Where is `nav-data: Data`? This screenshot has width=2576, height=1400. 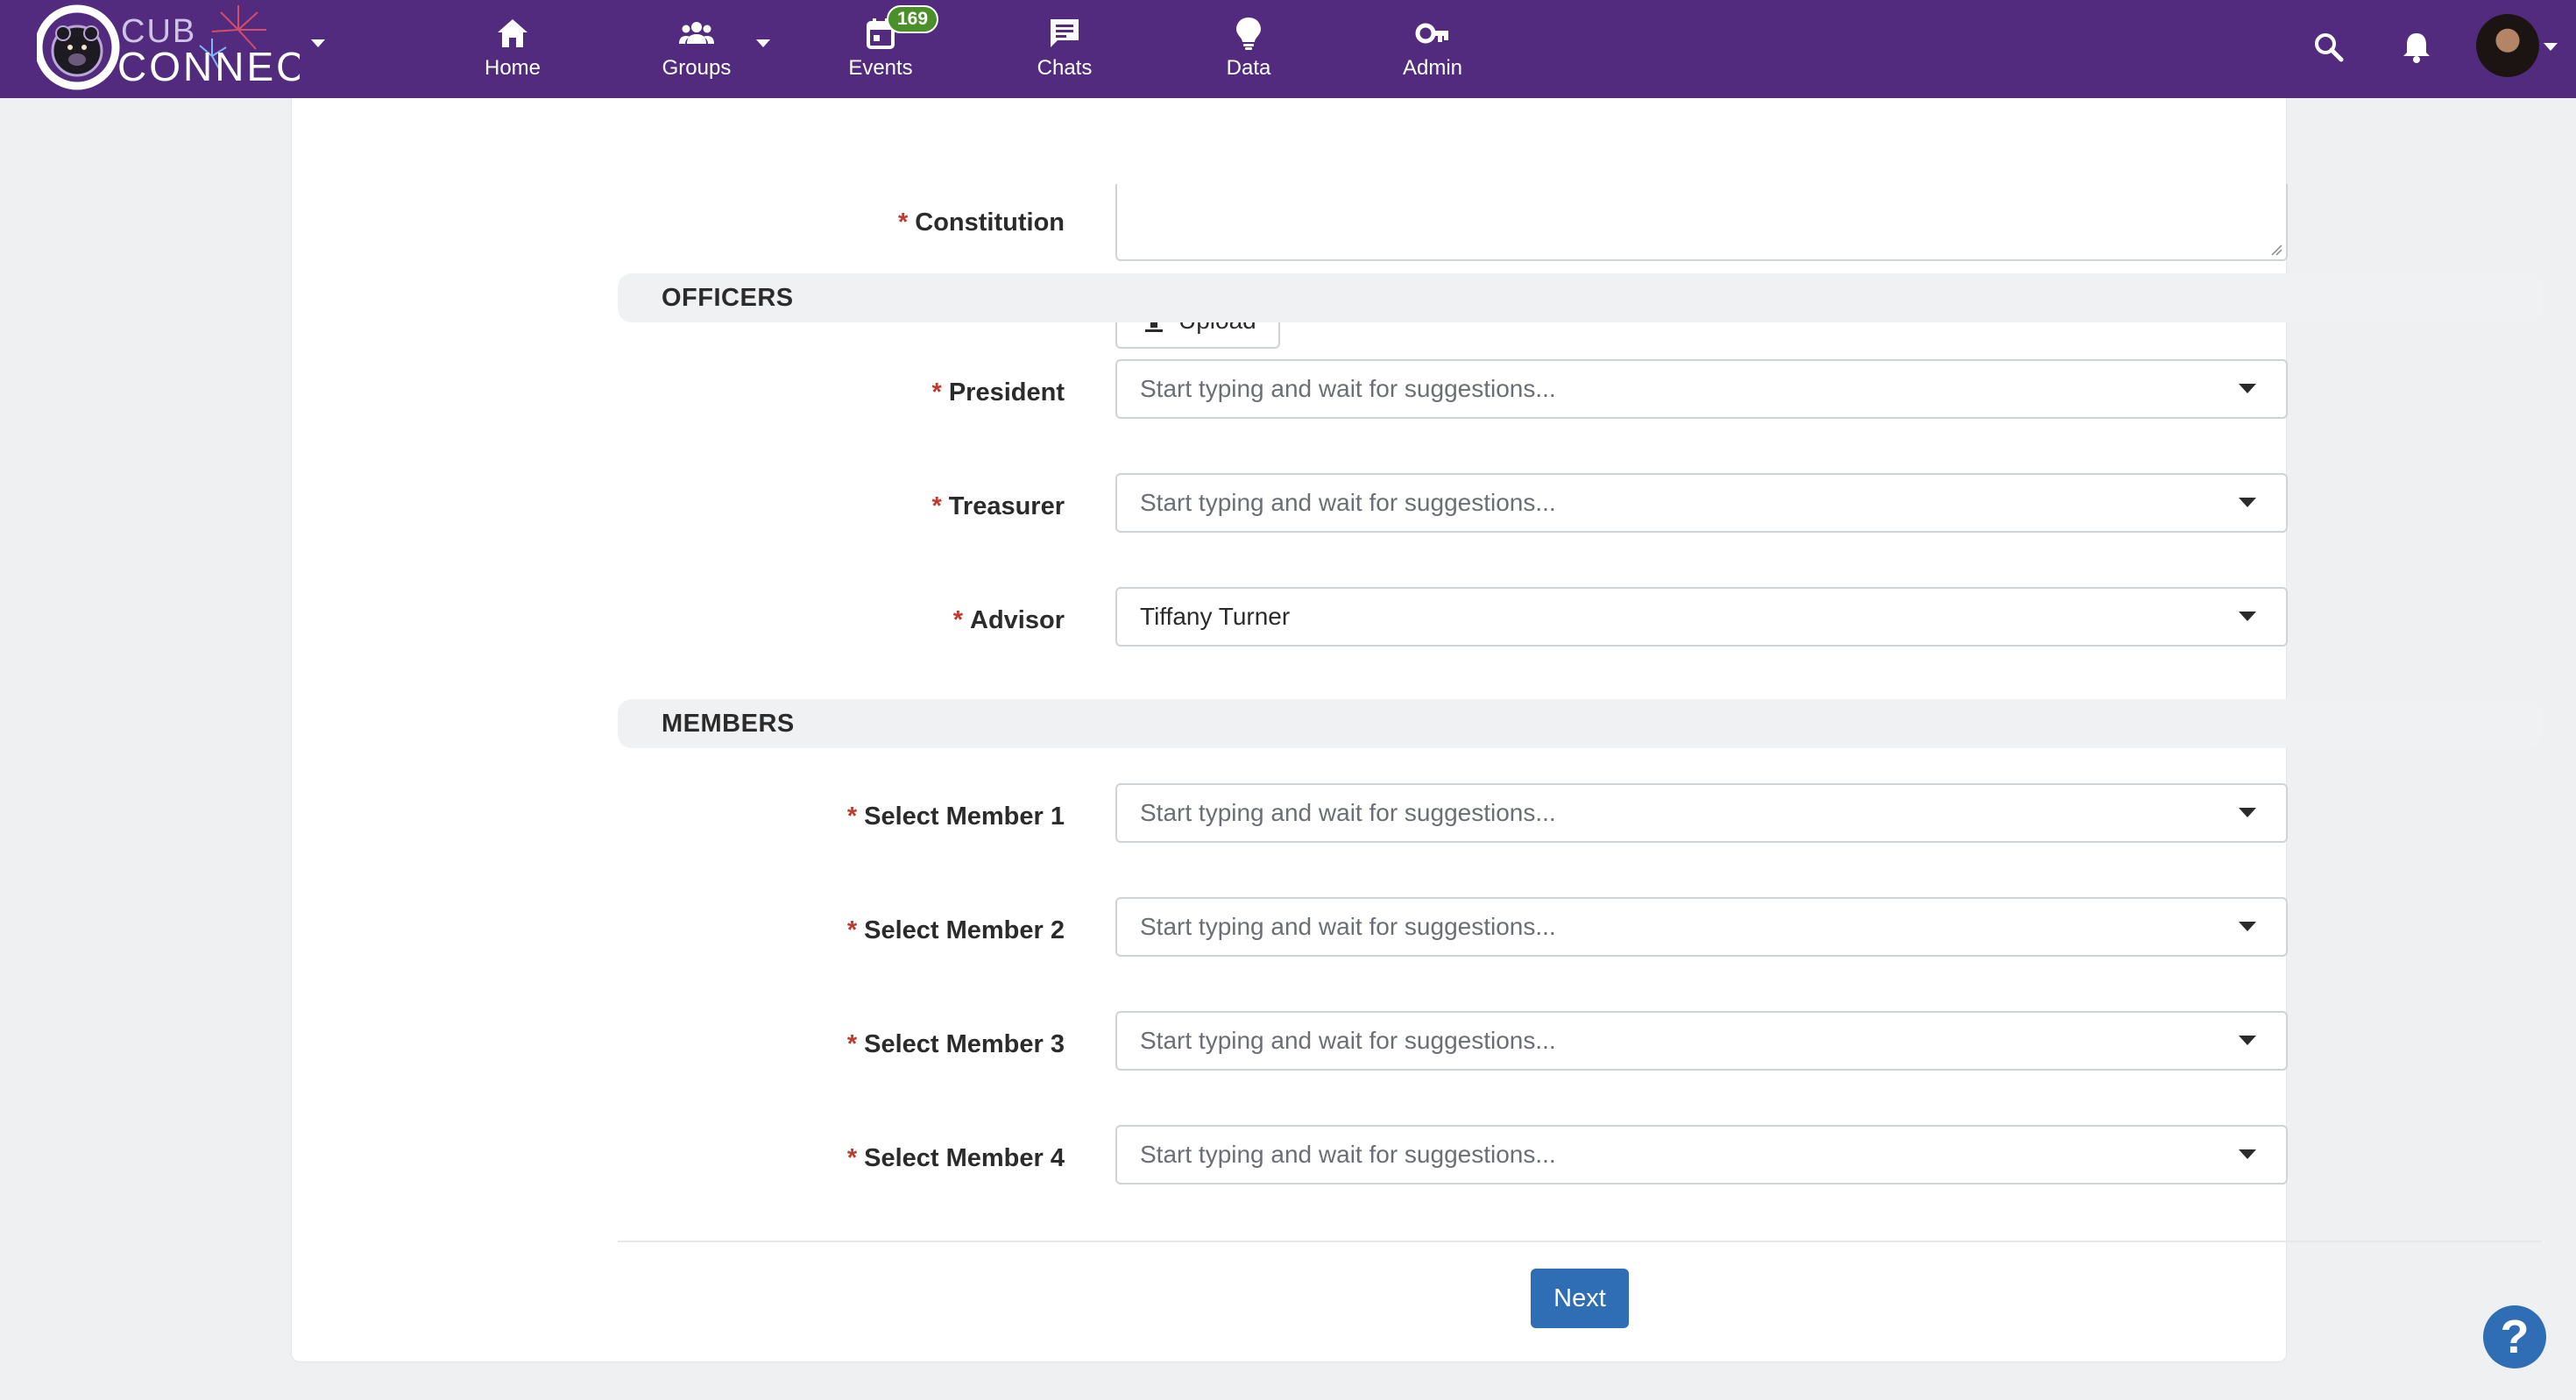
nav-data: Data is located at coordinates (1248, 49).